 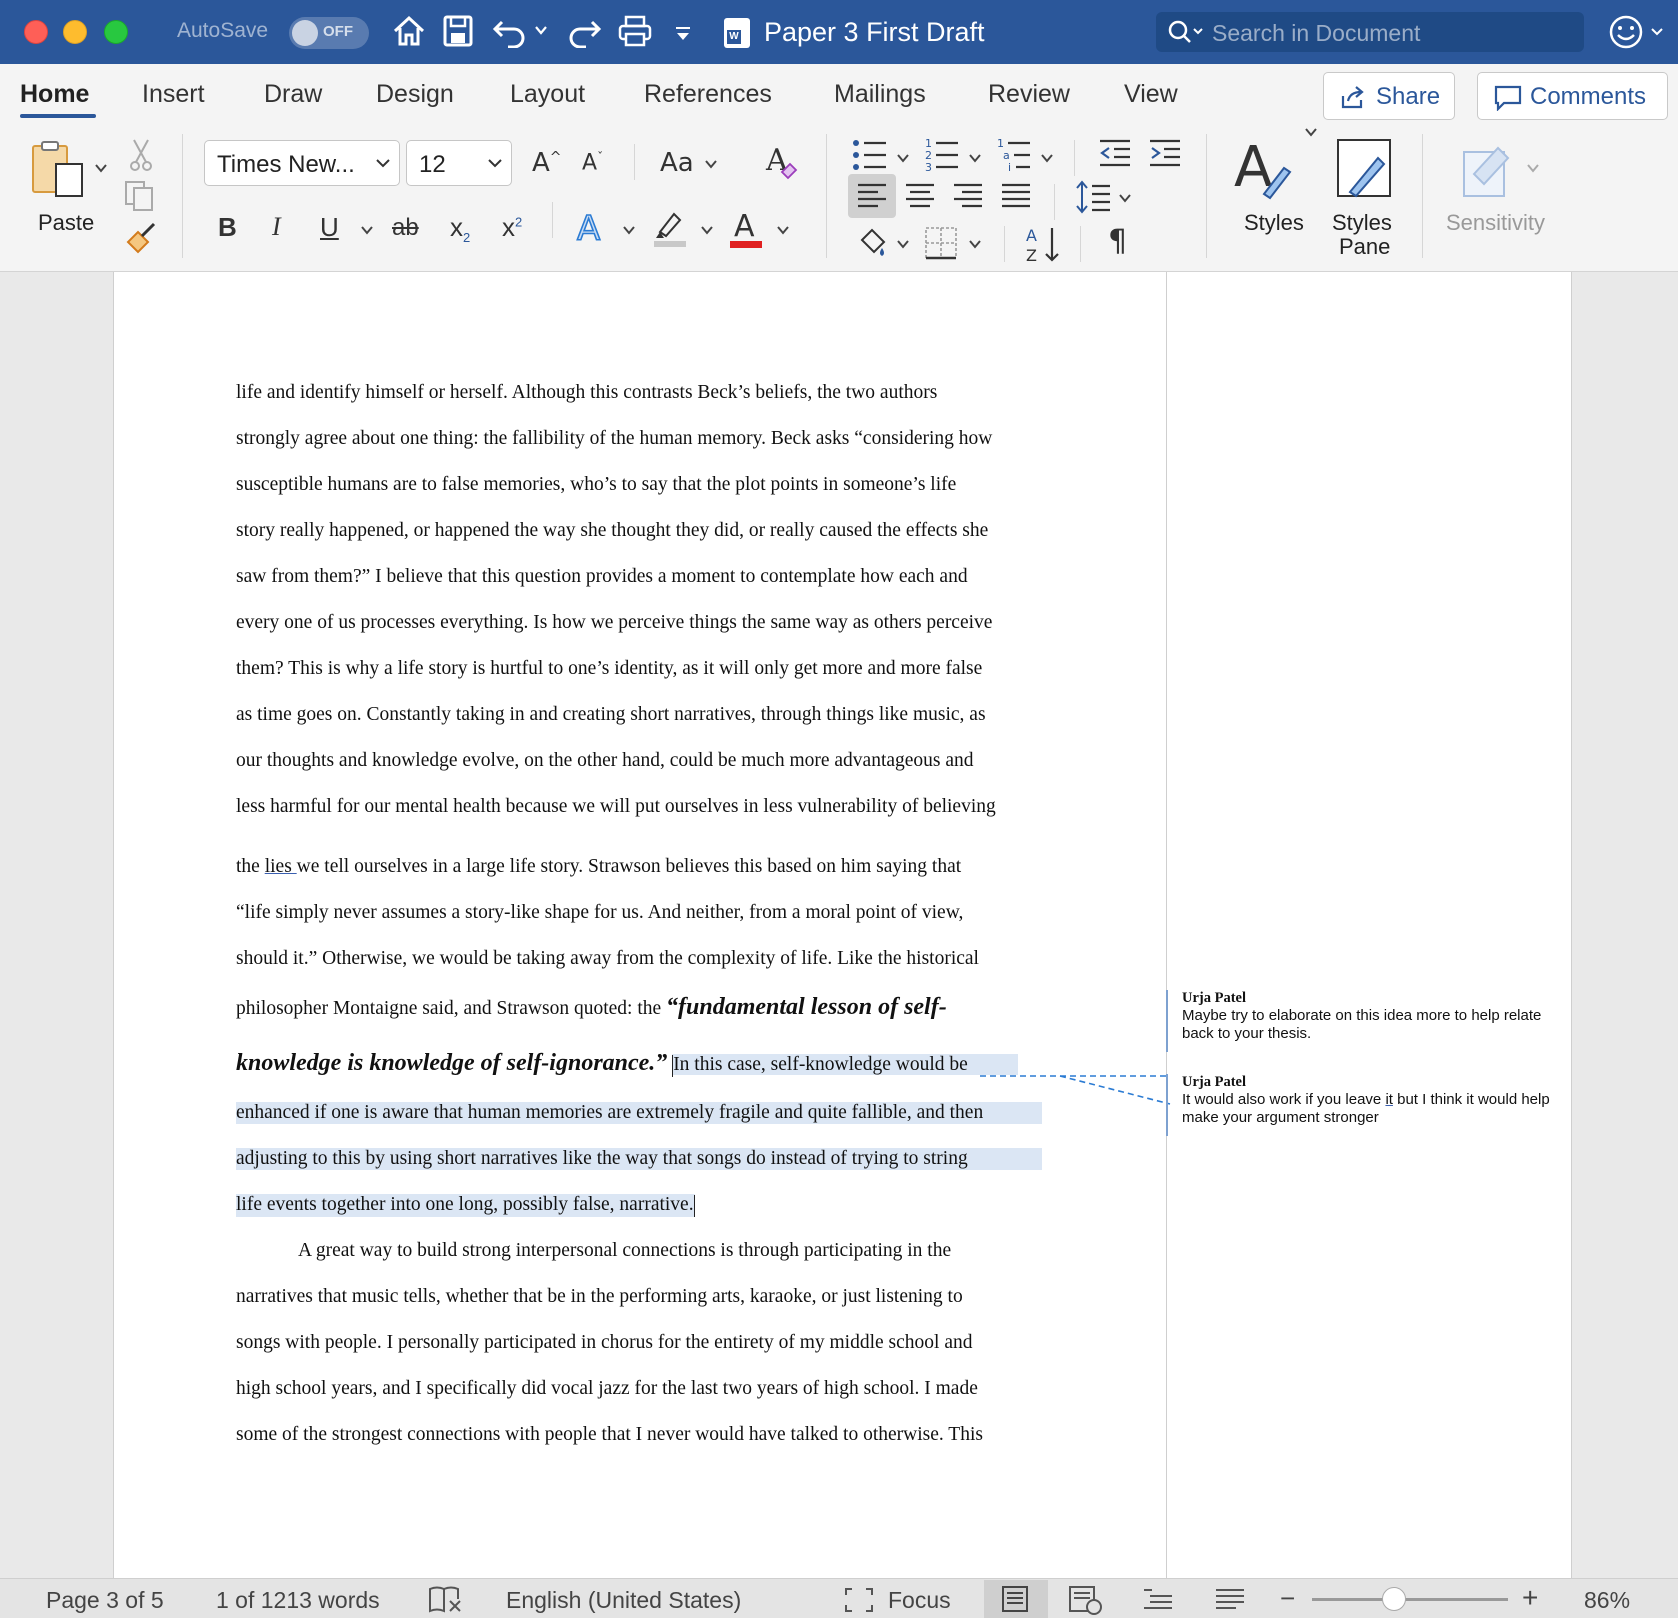 I want to click on tab-insert: Insert, so click(x=173, y=94).